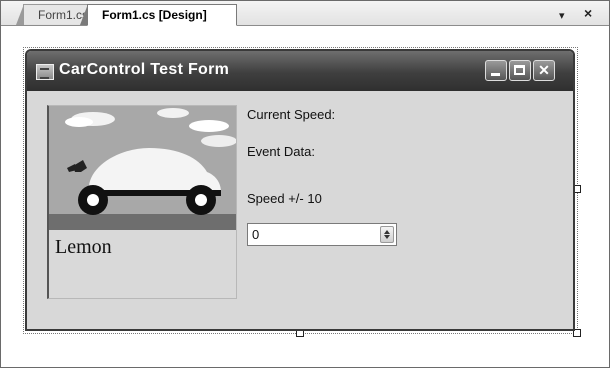 The image size is (610, 368). What do you see at coordinates (495, 74) in the screenshot?
I see `minimize-icon` at bounding box center [495, 74].